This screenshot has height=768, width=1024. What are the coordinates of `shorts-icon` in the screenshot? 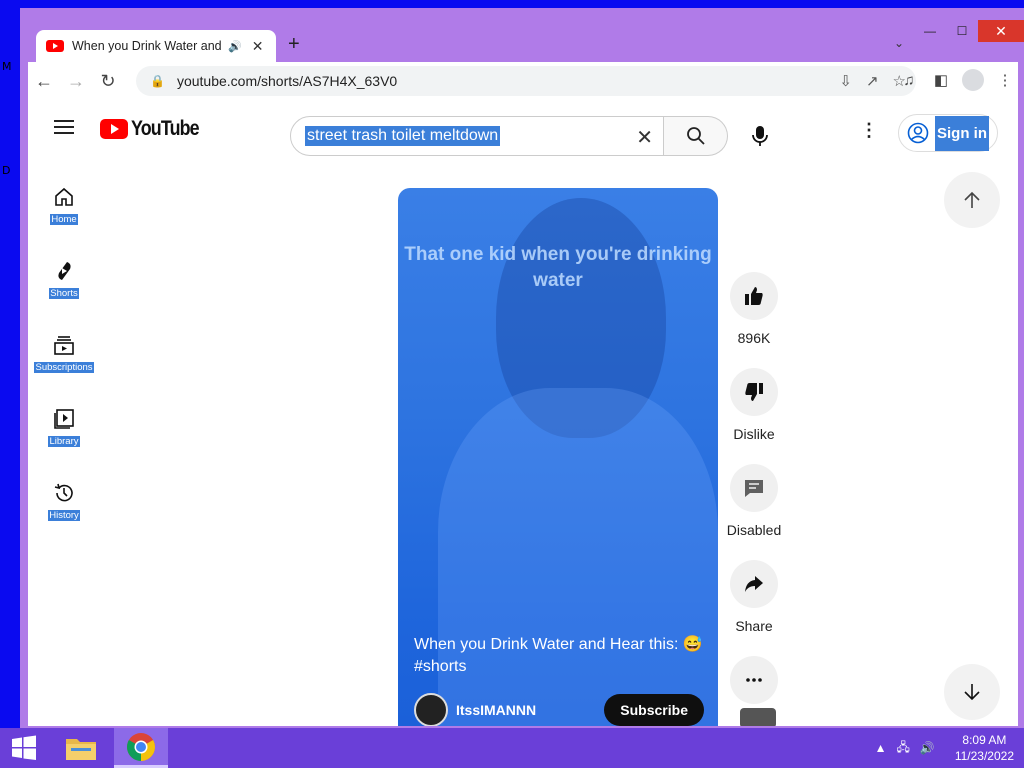 It's located at (64, 271).